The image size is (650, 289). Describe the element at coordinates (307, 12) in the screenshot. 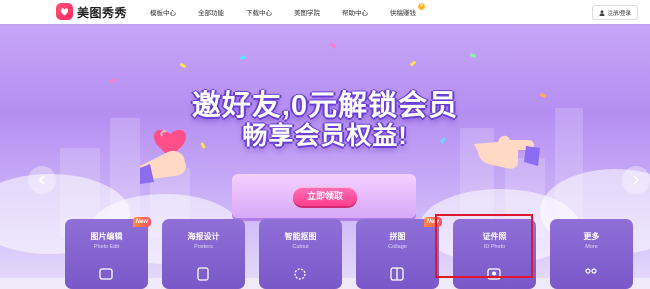

I see `nav-item-academy: 美图学院` at that location.